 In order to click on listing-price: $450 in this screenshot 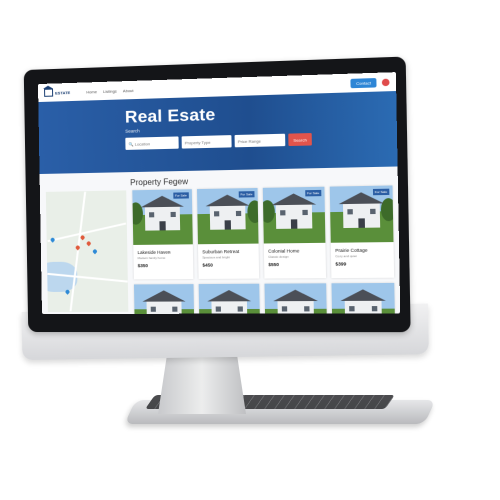, I will do `click(207, 265)`.